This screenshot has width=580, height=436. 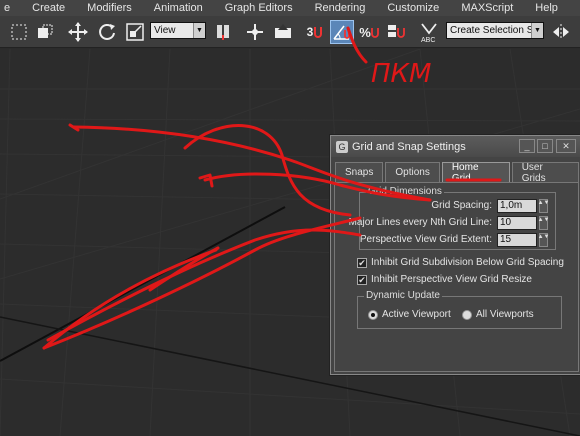 I want to click on perspective-extent-label: Perspective View Grid Extent:, so click(x=425, y=239).